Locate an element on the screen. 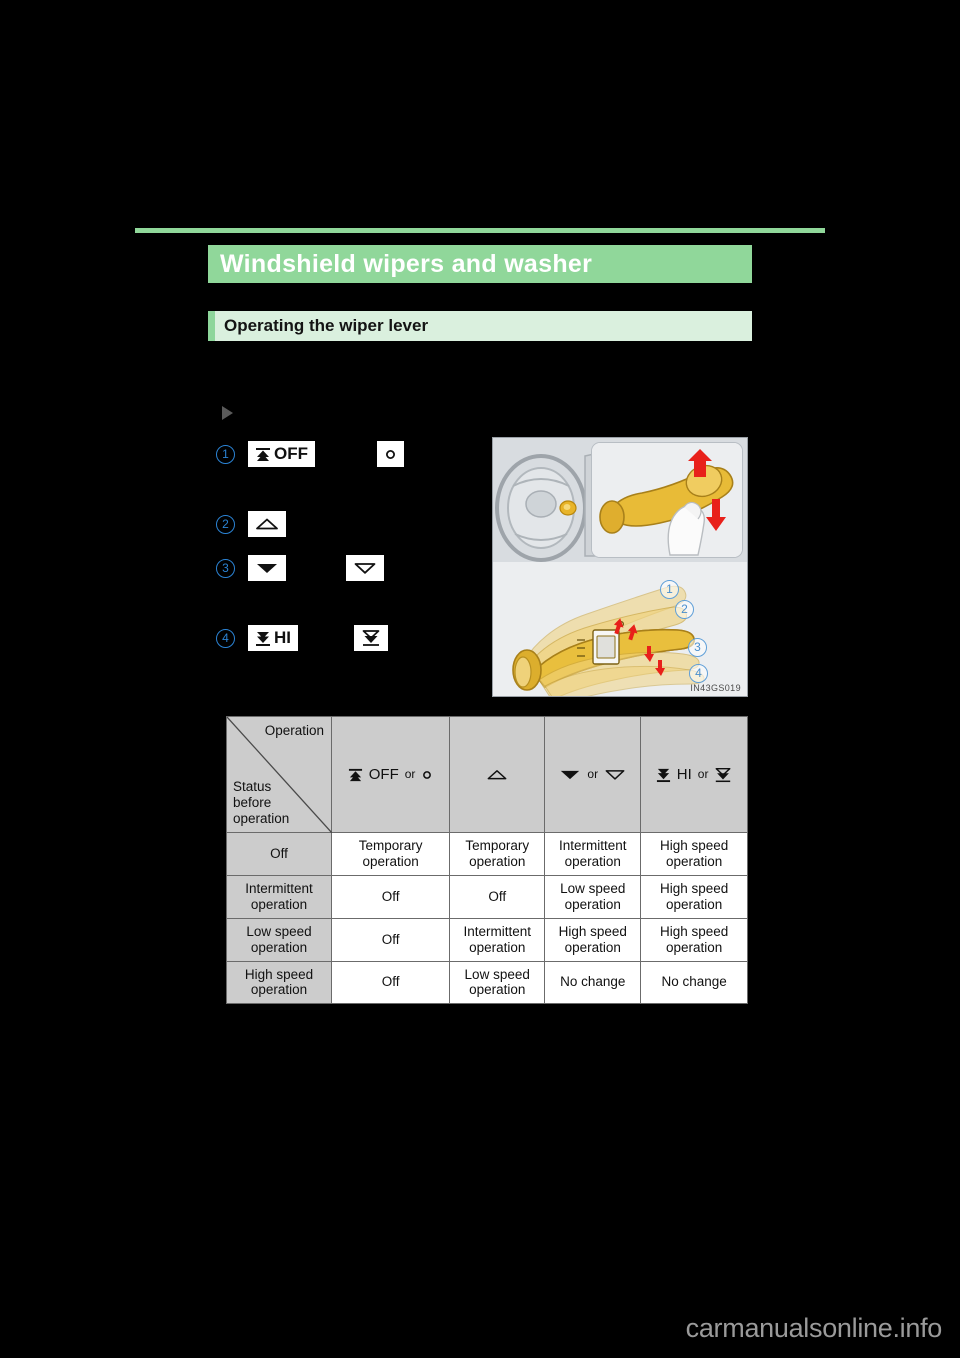  wiper-operation-table: Operation Status before operation OFF or is located at coordinates (487, 860).